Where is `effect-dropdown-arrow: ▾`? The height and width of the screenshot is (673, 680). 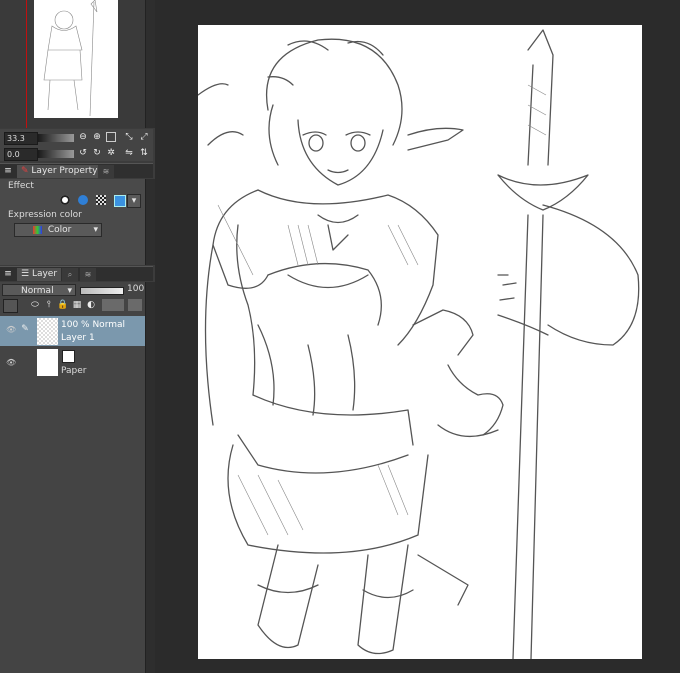 effect-dropdown-arrow: ▾ is located at coordinates (134, 201).